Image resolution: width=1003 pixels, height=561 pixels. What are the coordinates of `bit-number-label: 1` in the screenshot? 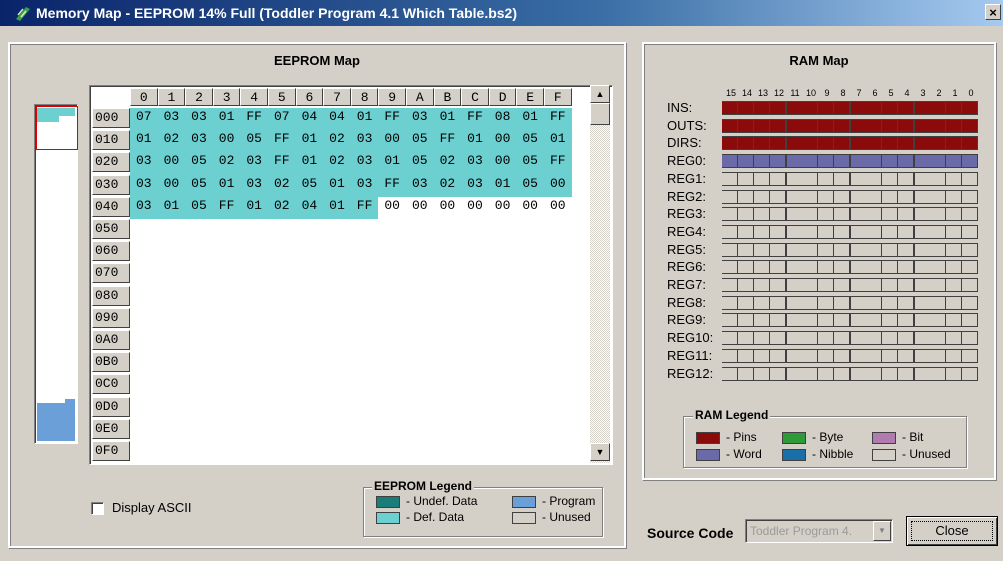 It's located at (955, 93).